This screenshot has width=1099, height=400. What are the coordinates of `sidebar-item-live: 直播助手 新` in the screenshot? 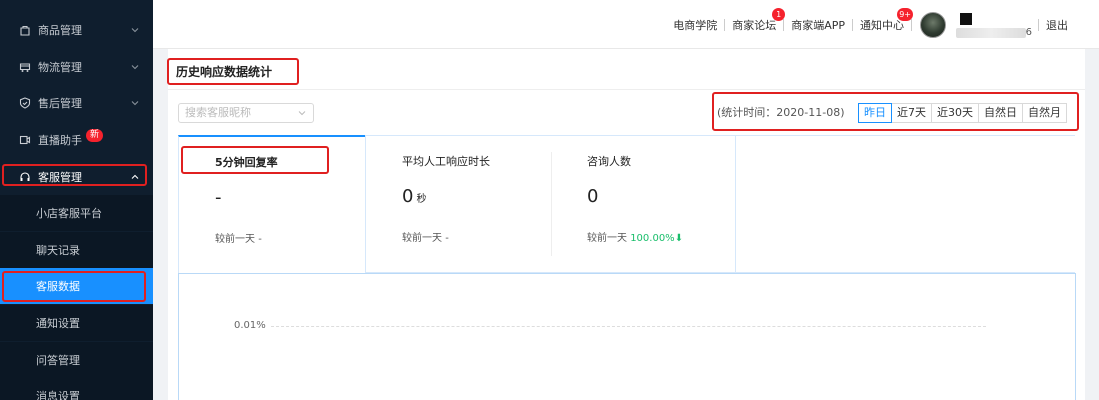 It's located at (76, 140).